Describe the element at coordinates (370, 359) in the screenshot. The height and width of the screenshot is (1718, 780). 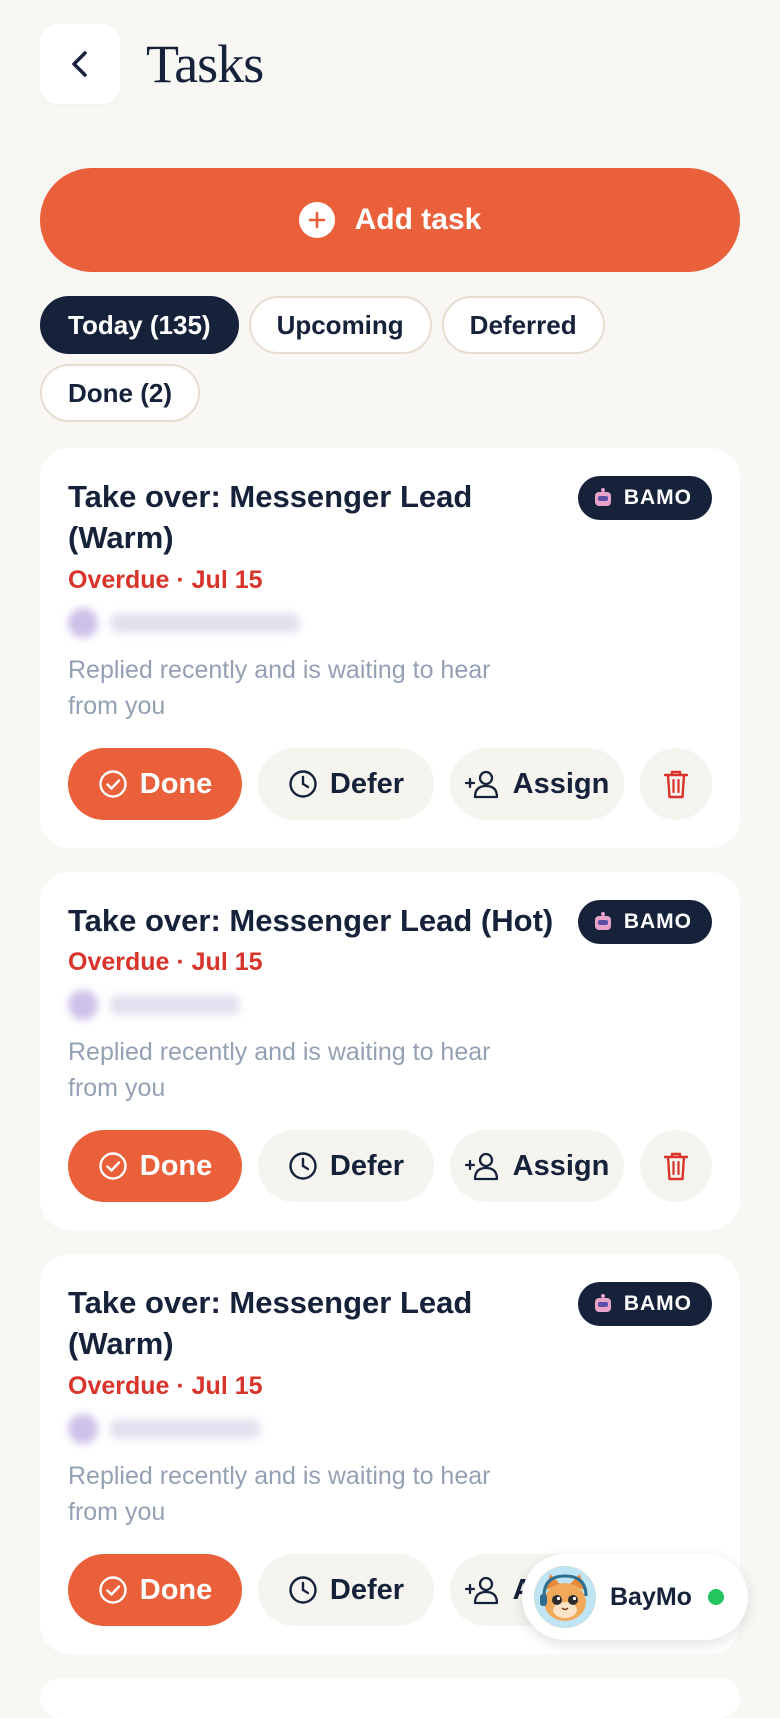
I see `filter-tabs: Today (135) Upcoming Deferred Done (2)` at that location.